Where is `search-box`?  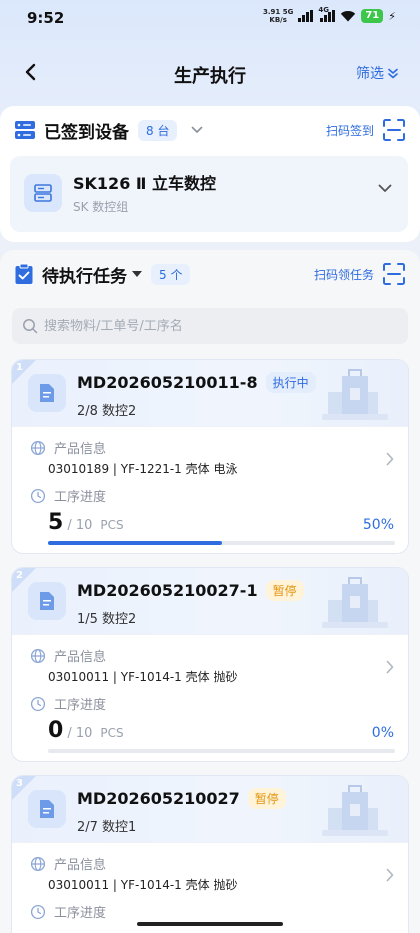 search-box is located at coordinates (210, 326).